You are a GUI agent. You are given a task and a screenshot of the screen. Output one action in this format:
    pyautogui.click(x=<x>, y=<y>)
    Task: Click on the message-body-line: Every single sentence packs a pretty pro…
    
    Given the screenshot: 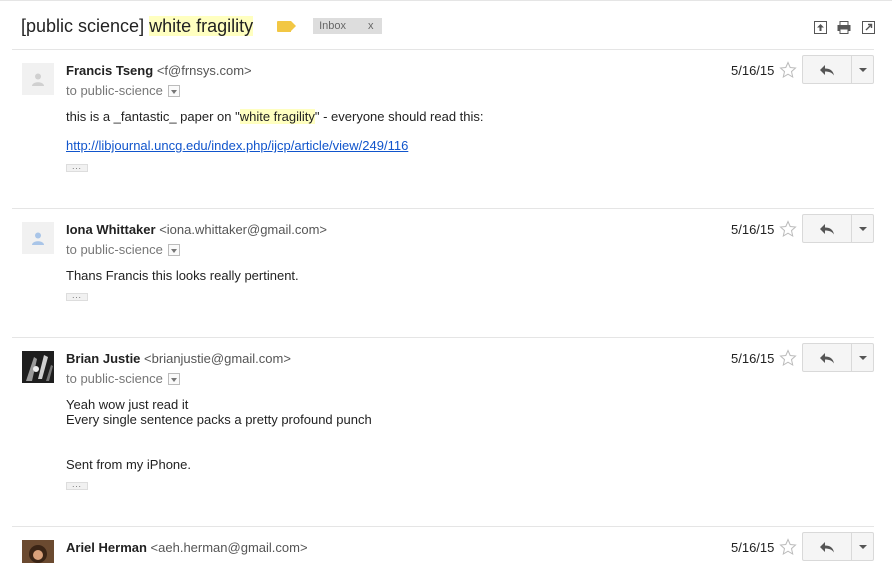 What is the action you would take?
    pyautogui.click(x=219, y=419)
    